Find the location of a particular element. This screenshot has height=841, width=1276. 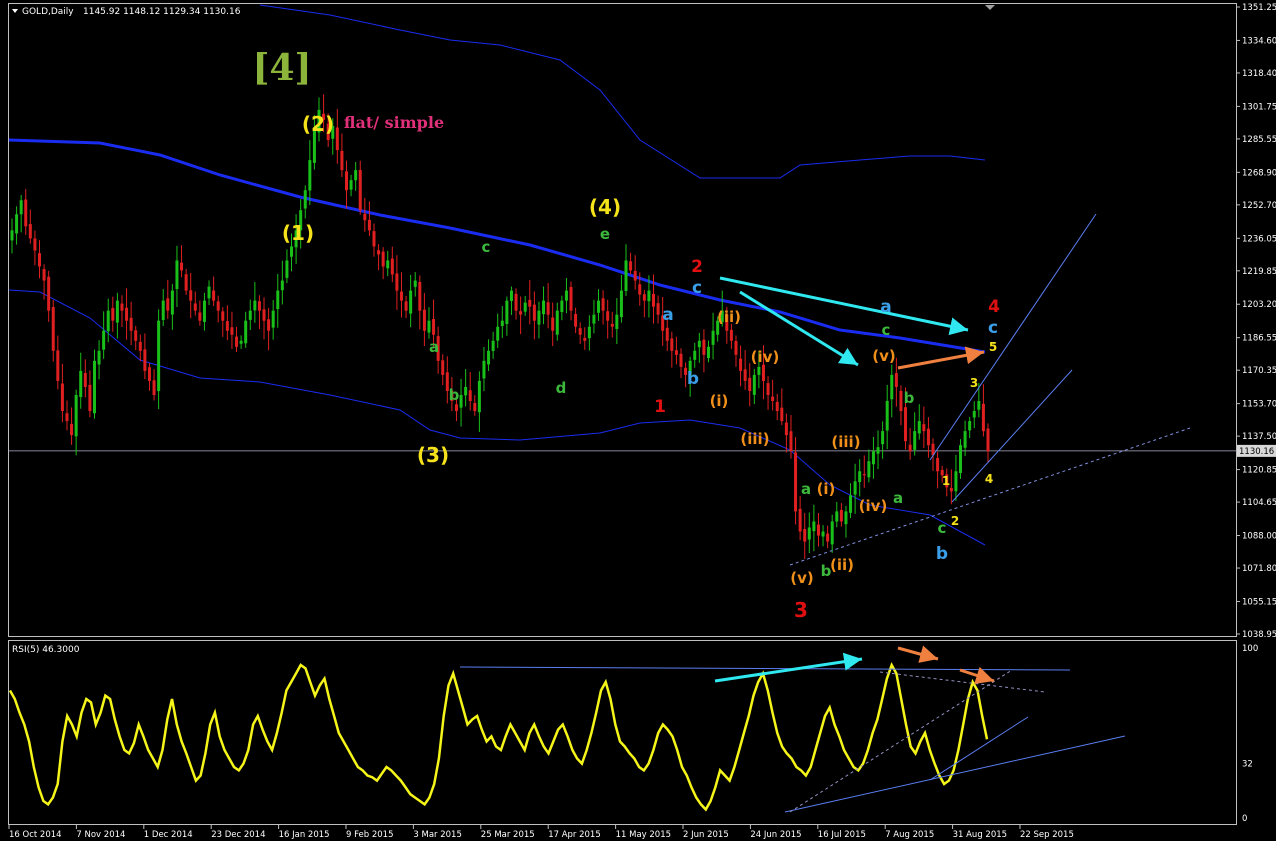

wave-label: (1) is located at coordinates (298, 233).